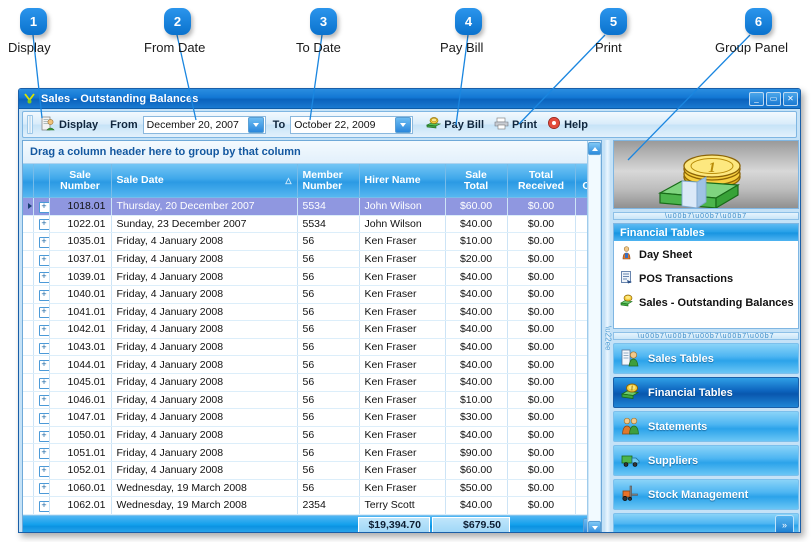 The height and width of the screenshot is (542, 811). Describe the element at coordinates (80, 505) in the screenshot. I see `cell-sale-number: 1062.01` at that location.